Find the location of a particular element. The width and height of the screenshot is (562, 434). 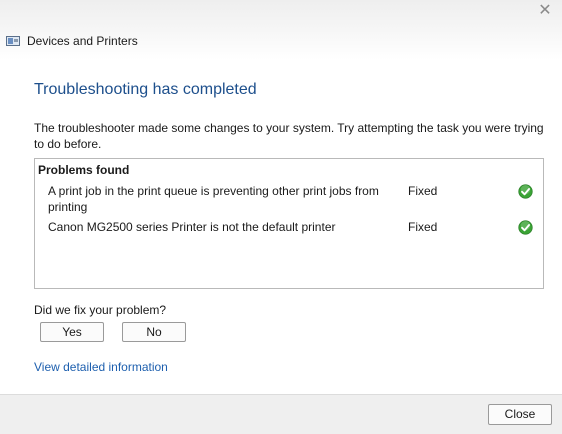

yes-button: Yes is located at coordinates (72, 332).